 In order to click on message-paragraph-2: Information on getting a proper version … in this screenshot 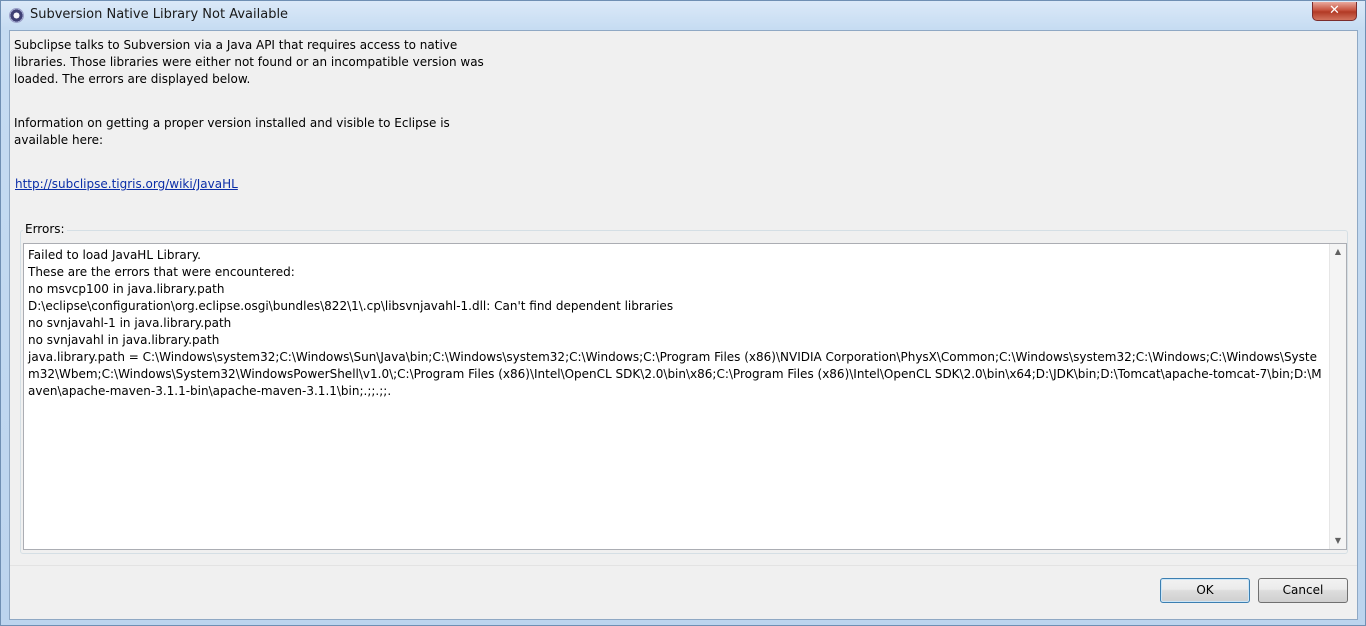, I will do `click(232, 131)`.